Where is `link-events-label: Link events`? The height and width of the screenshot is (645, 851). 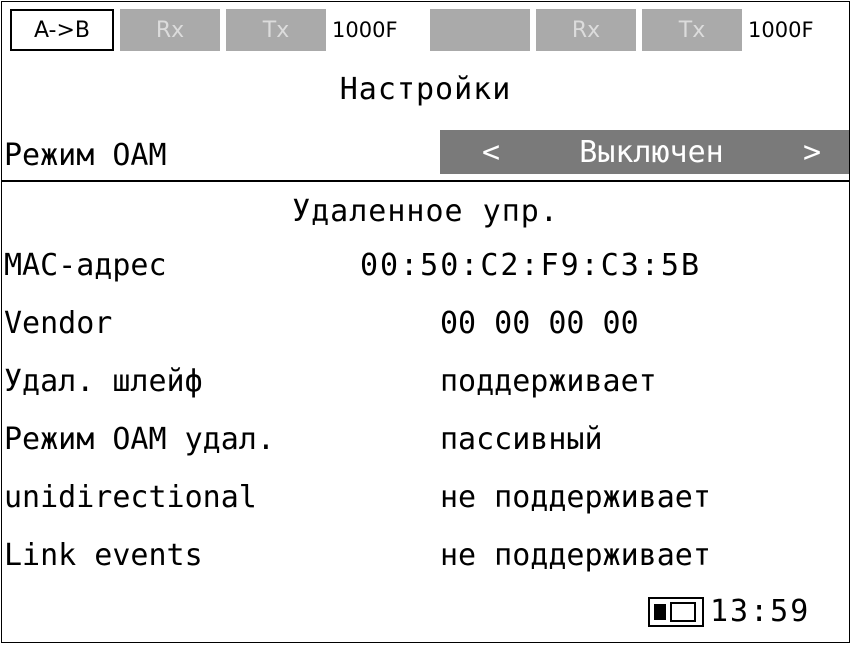
link-events-label: Link events is located at coordinates (103, 555).